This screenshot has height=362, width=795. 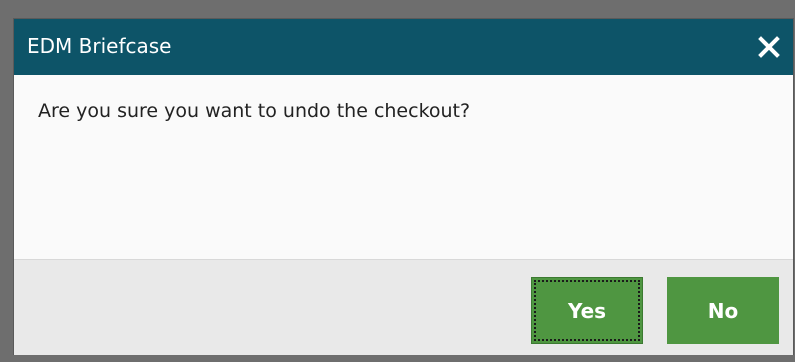 I want to click on no-button: No, so click(x=723, y=310).